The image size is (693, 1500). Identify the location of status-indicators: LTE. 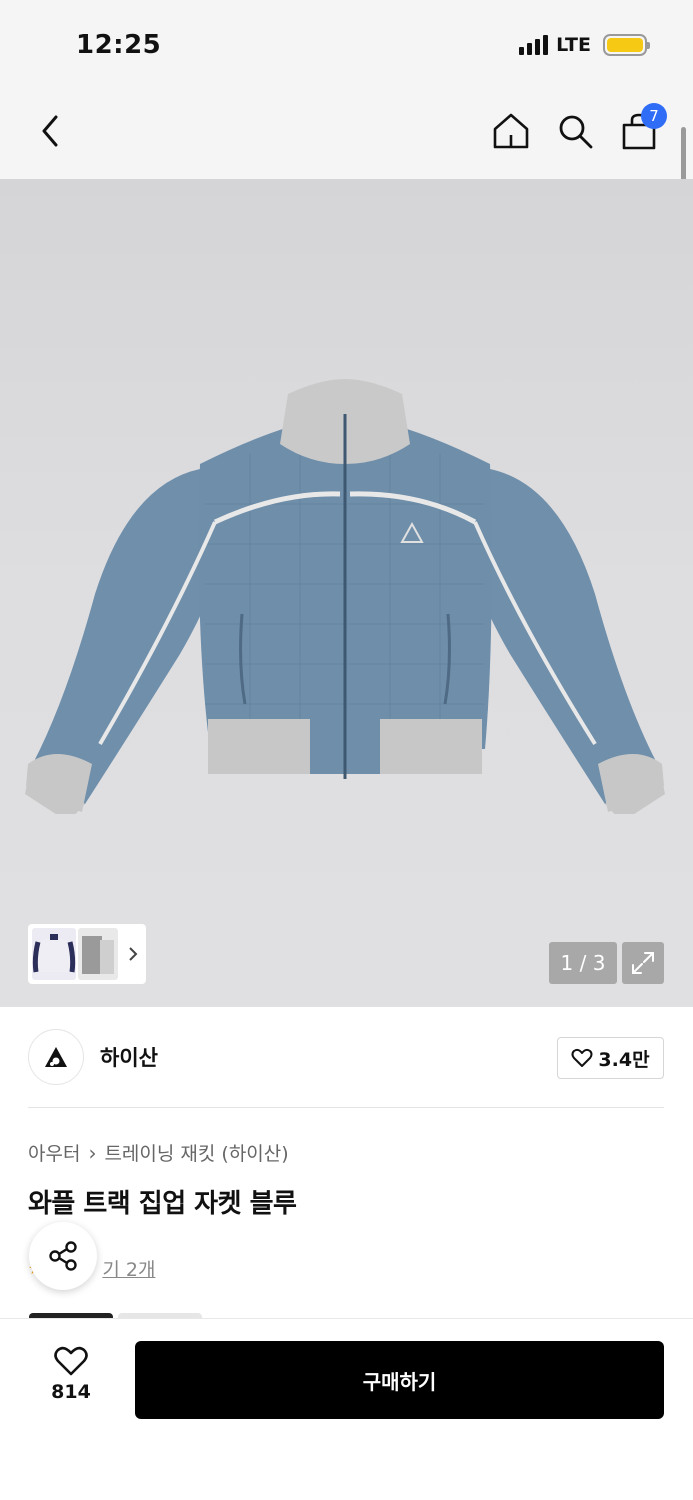
(584, 45).